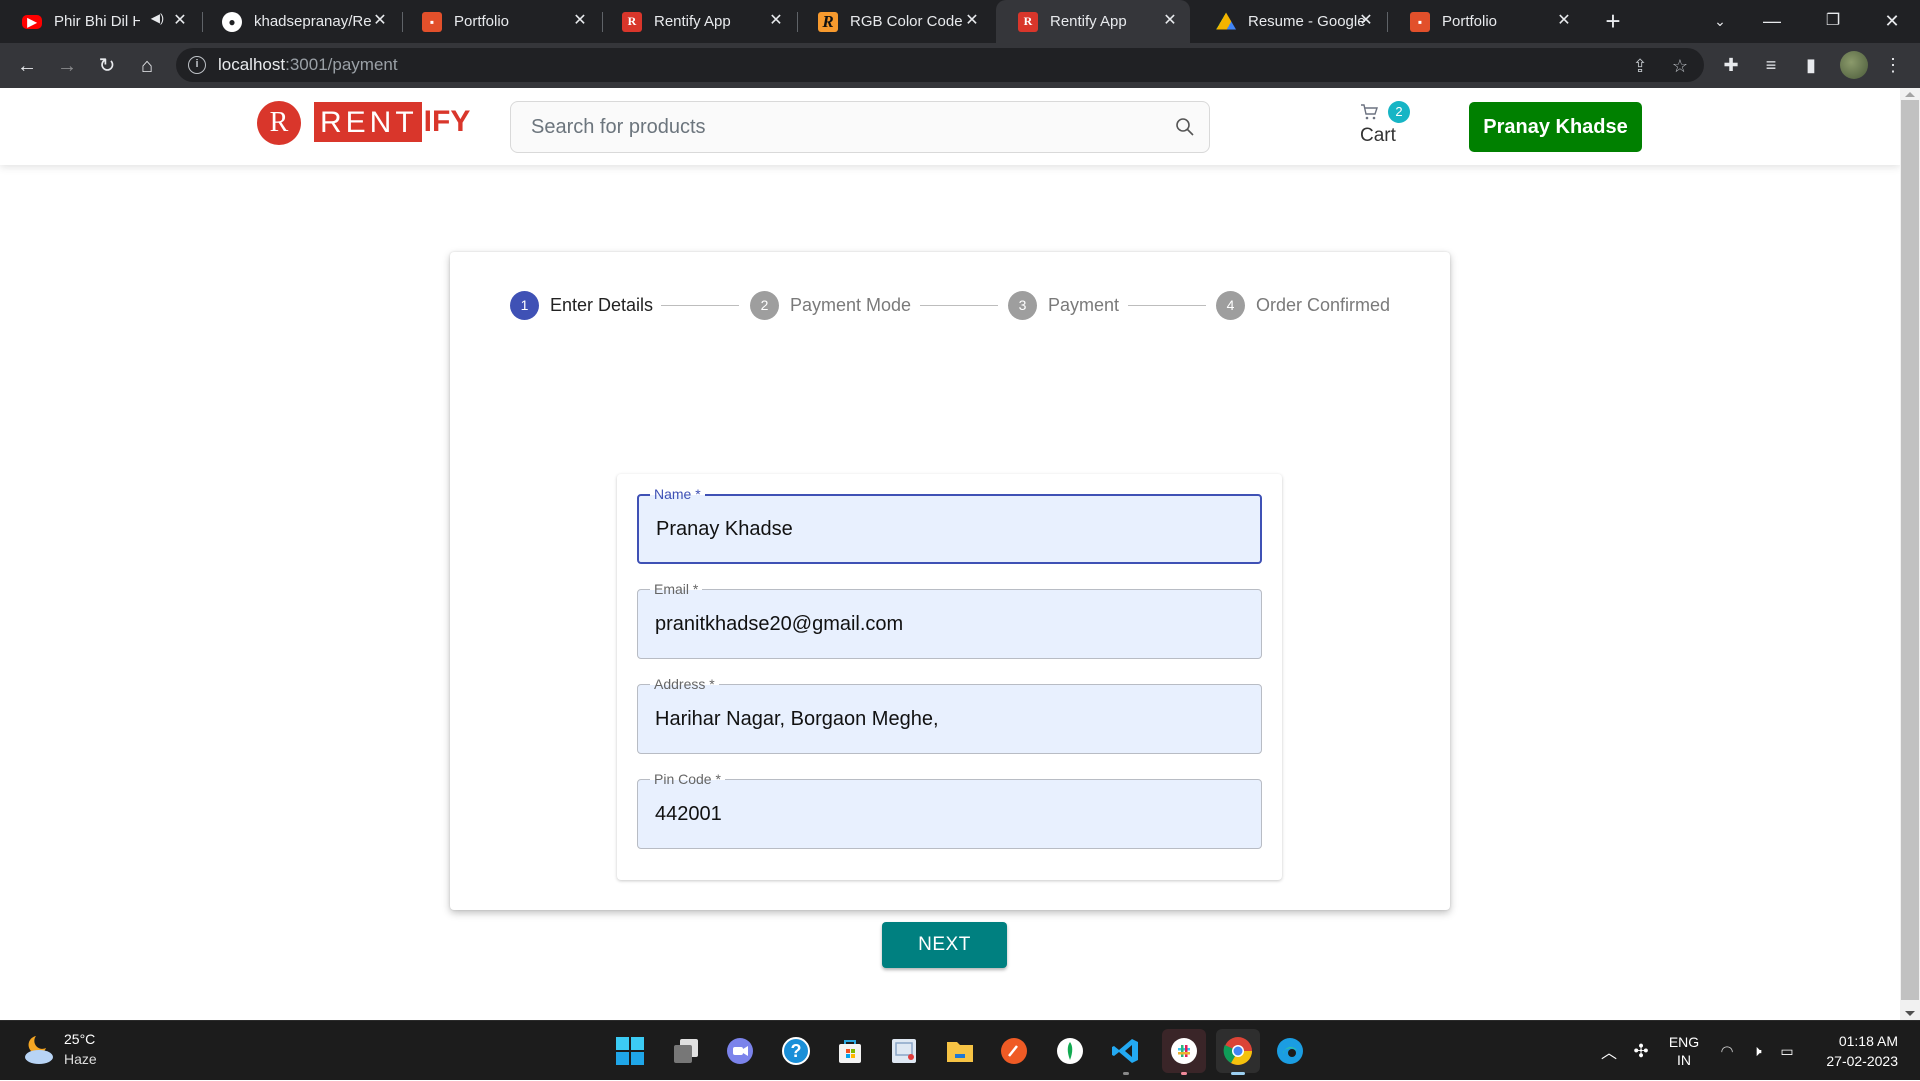 The width and height of the screenshot is (1920, 1081). I want to click on step-number: 4, so click(1230, 305).